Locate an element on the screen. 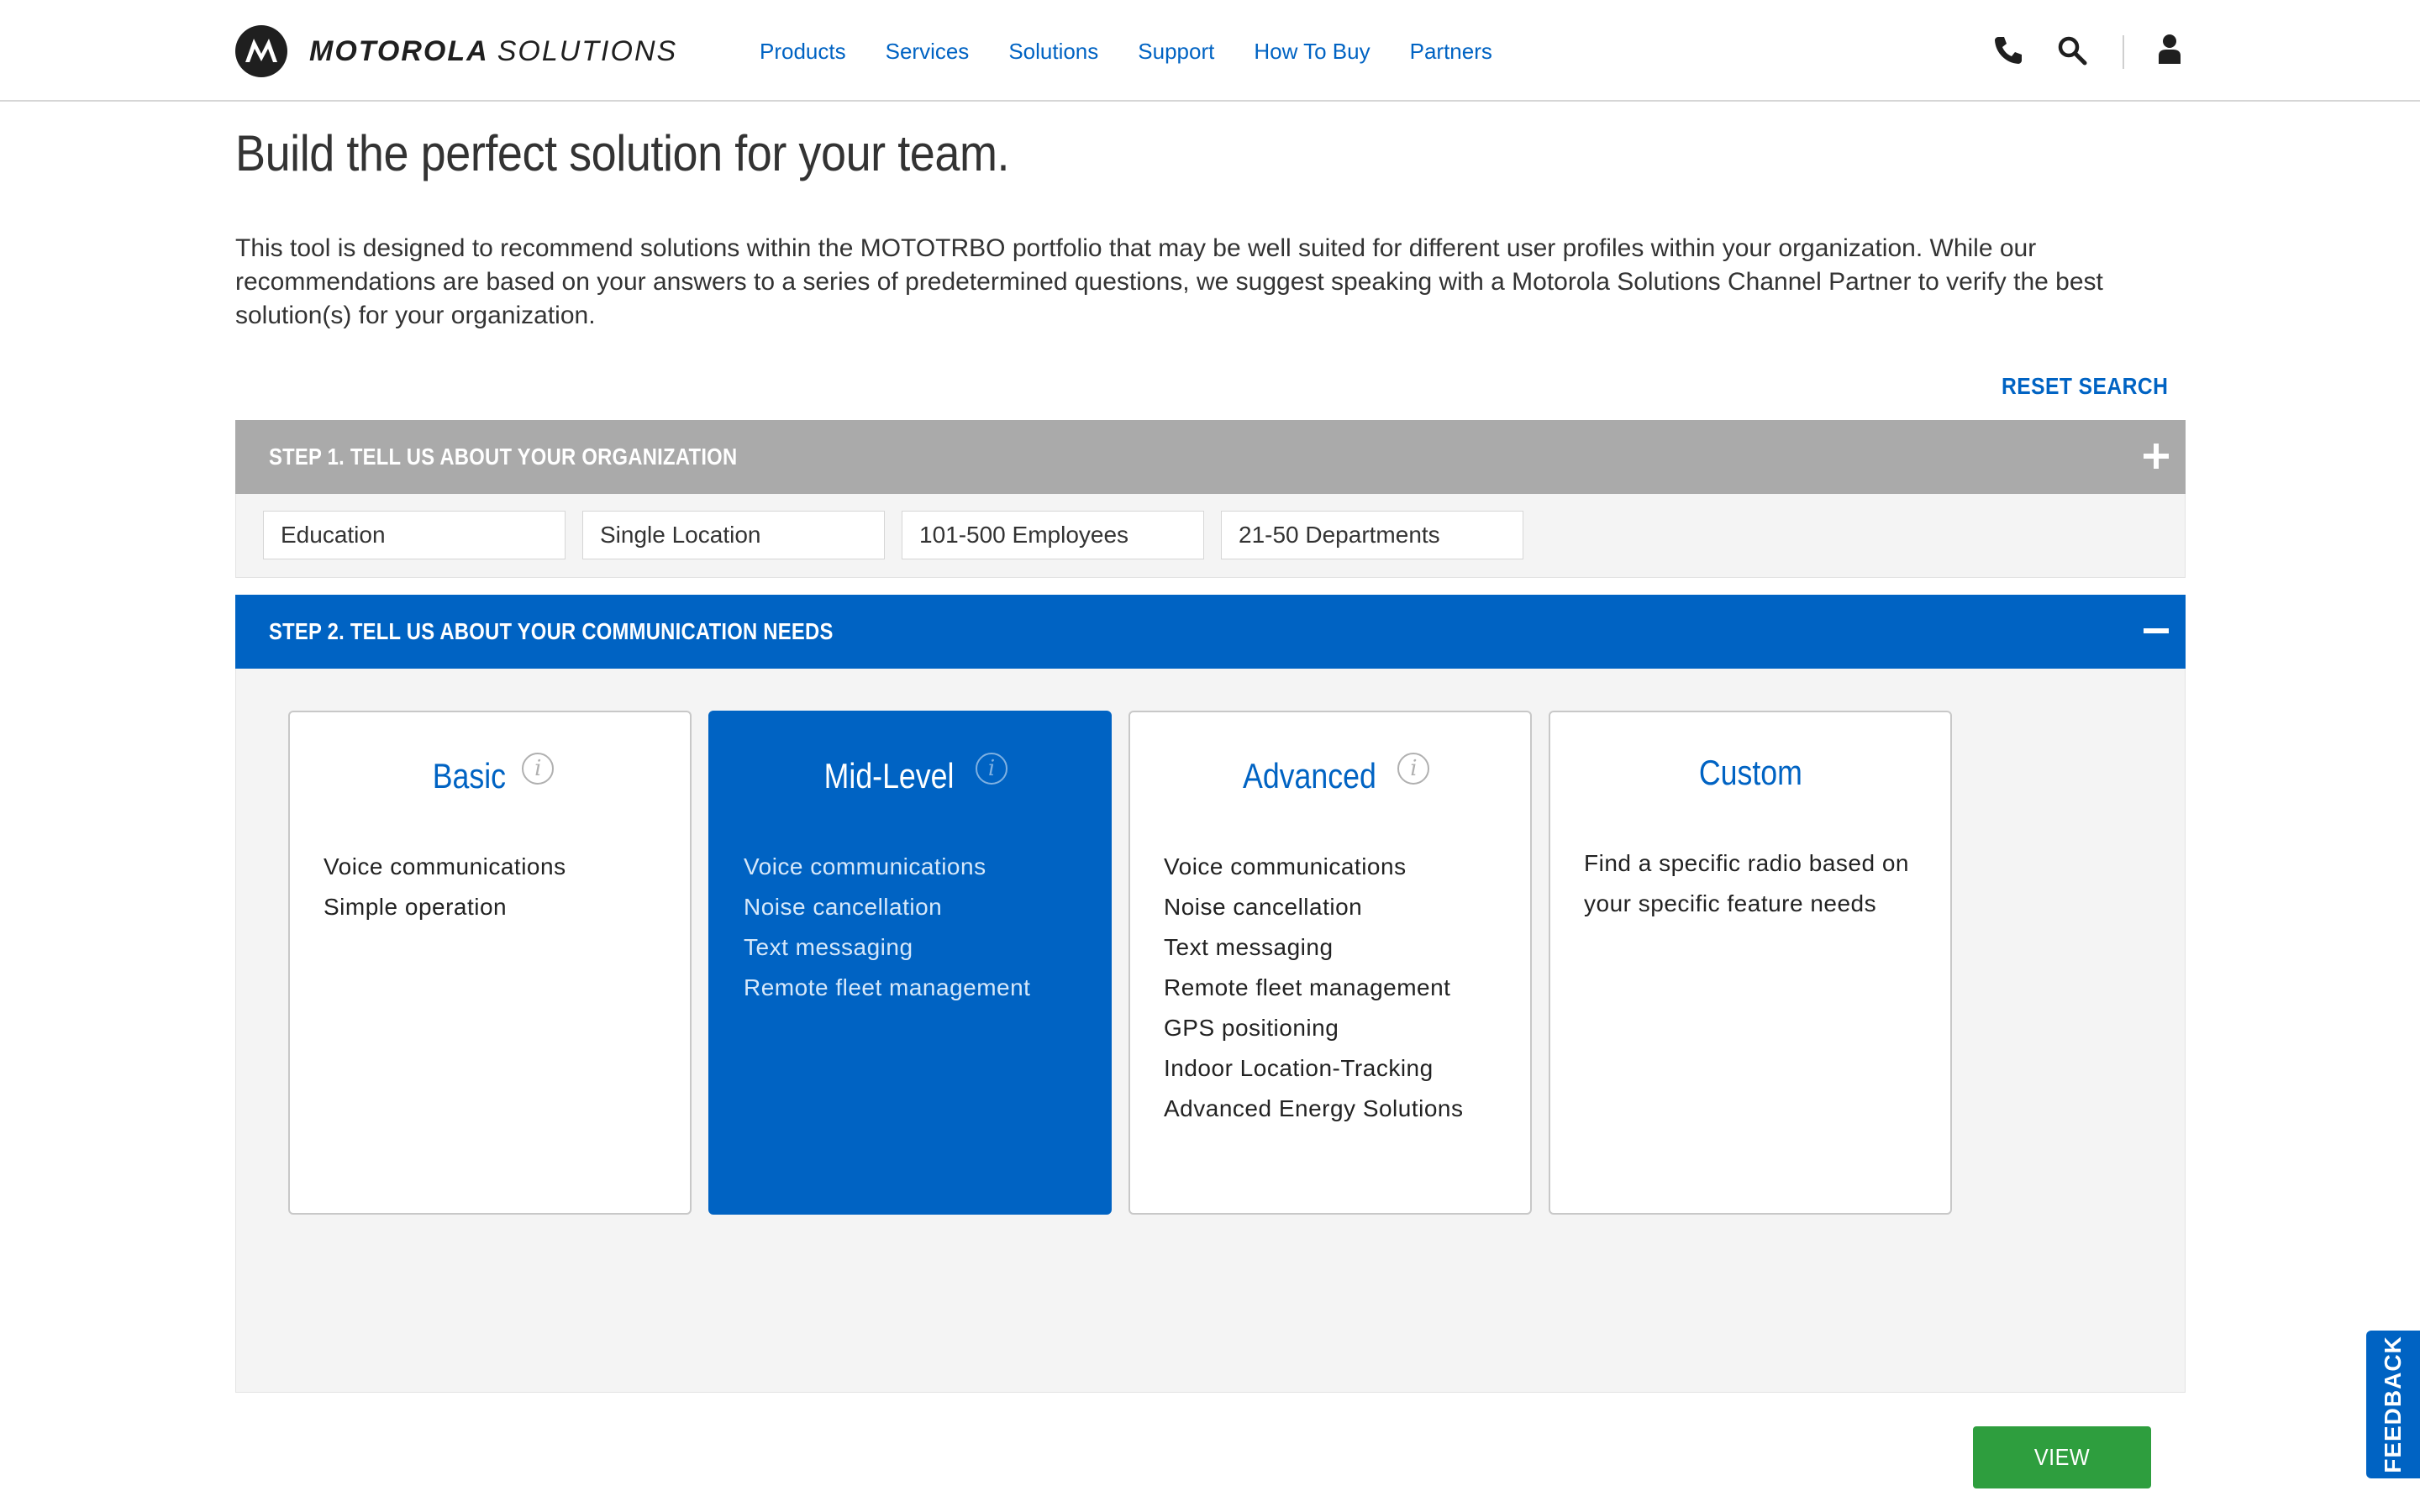 Image resolution: width=2420 pixels, height=1512 pixels. user-icon is located at coordinates (2169, 50).